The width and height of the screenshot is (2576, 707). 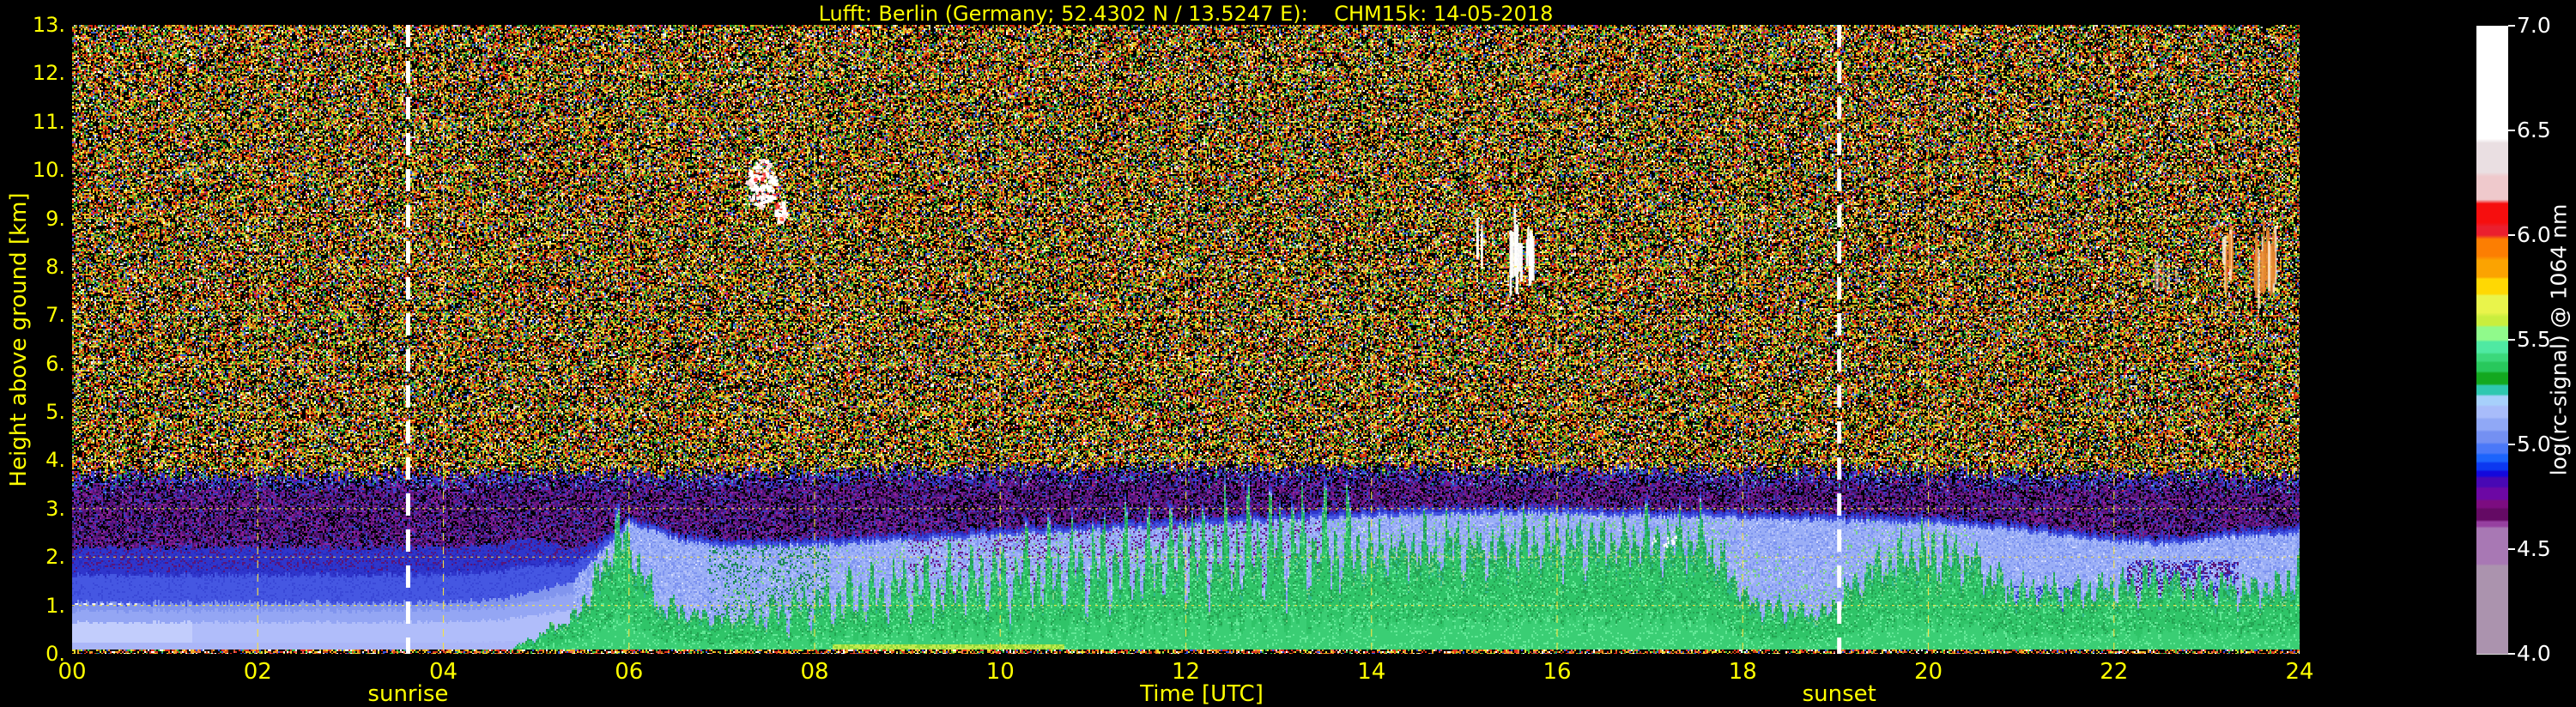 What do you see at coordinates (55, 508) in the screenshot?
I see `y-tick-label: 3.` at bounding box center [55, 508].